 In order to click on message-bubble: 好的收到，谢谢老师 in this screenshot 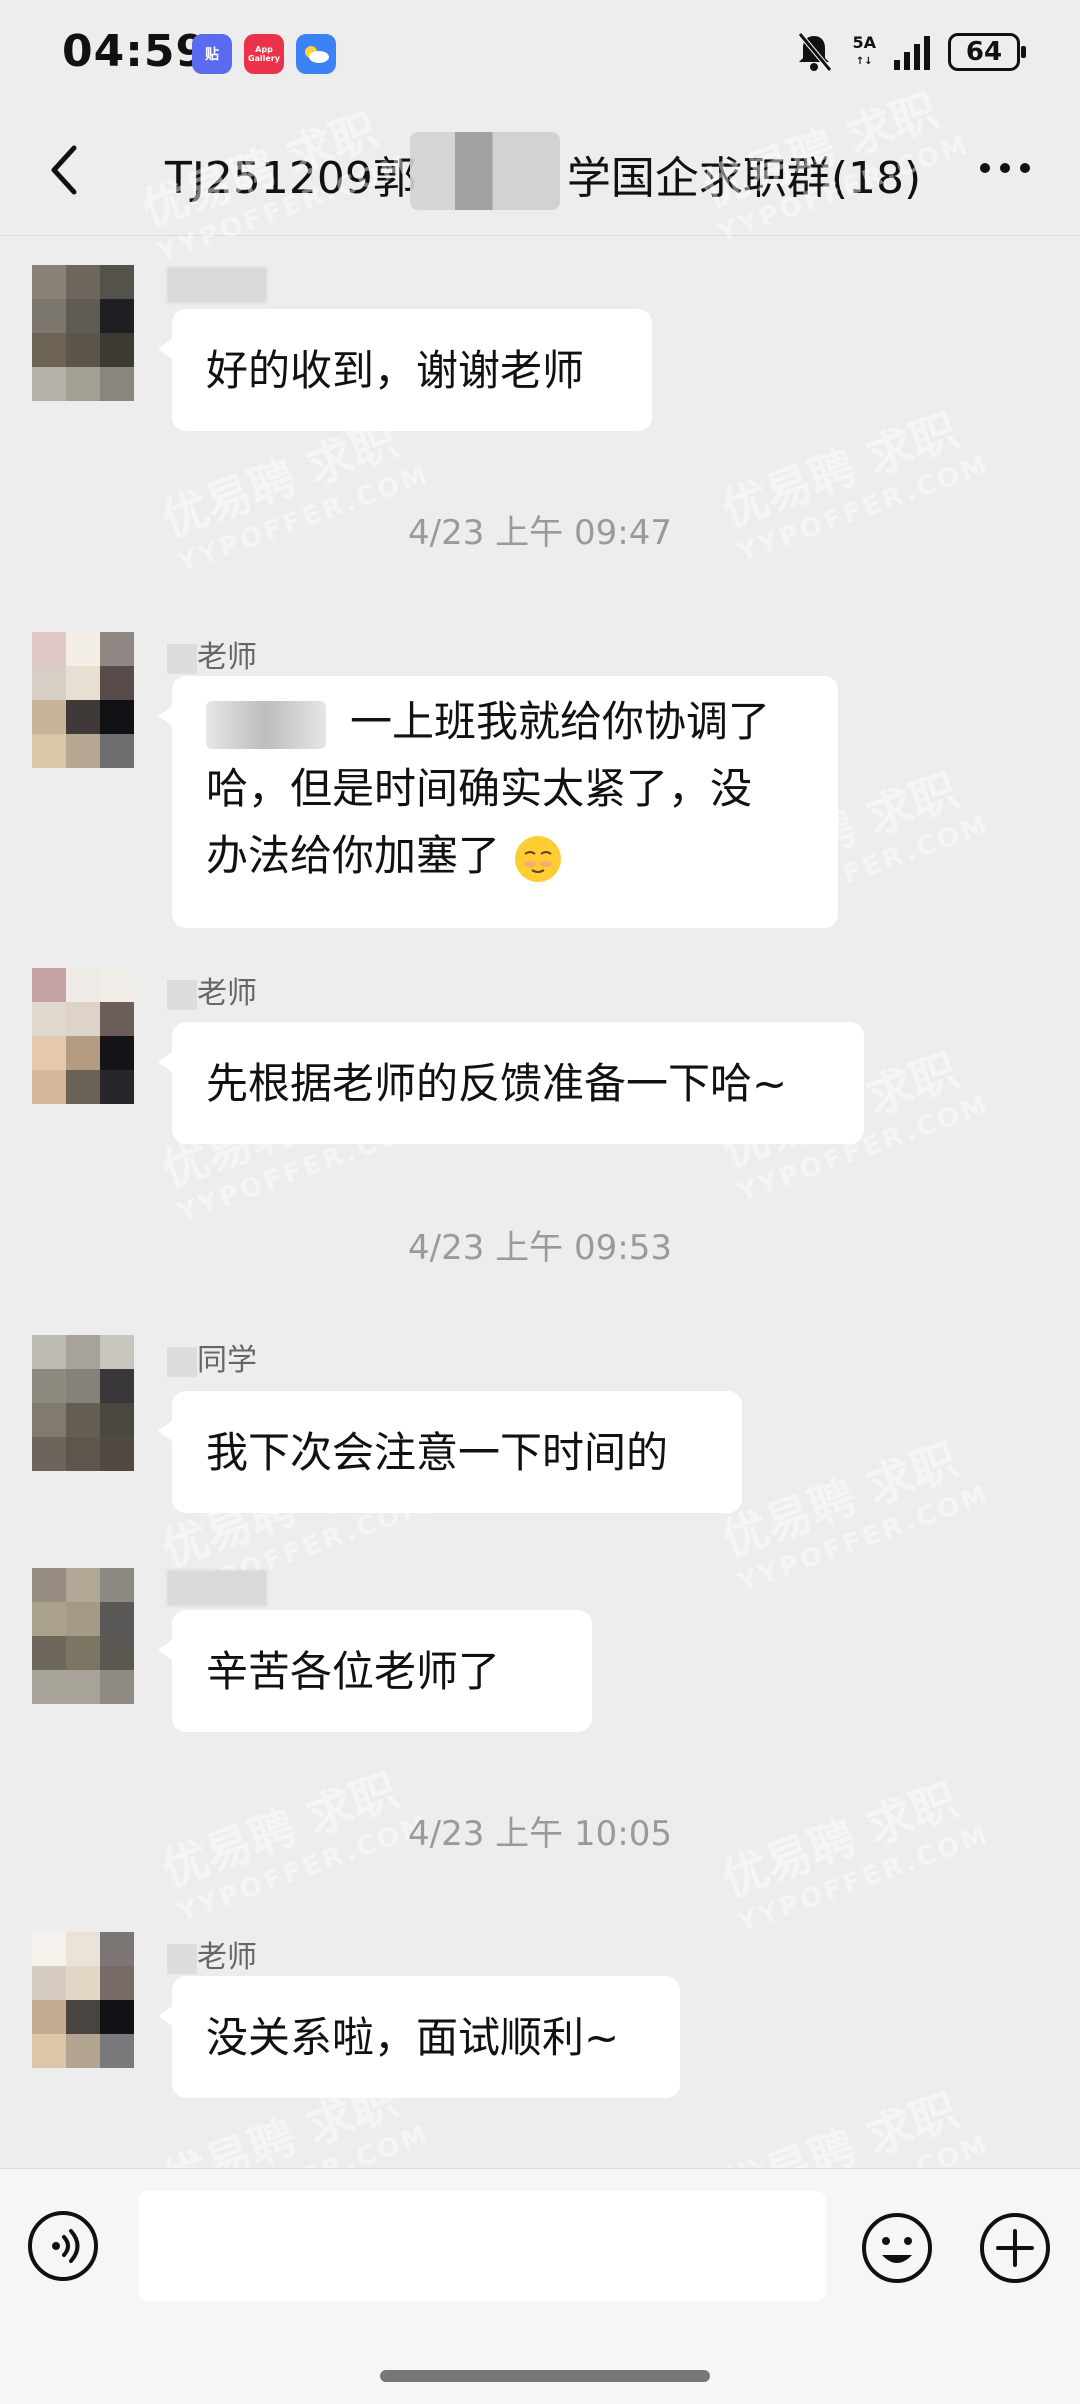, I will do `click(405, 370)`.